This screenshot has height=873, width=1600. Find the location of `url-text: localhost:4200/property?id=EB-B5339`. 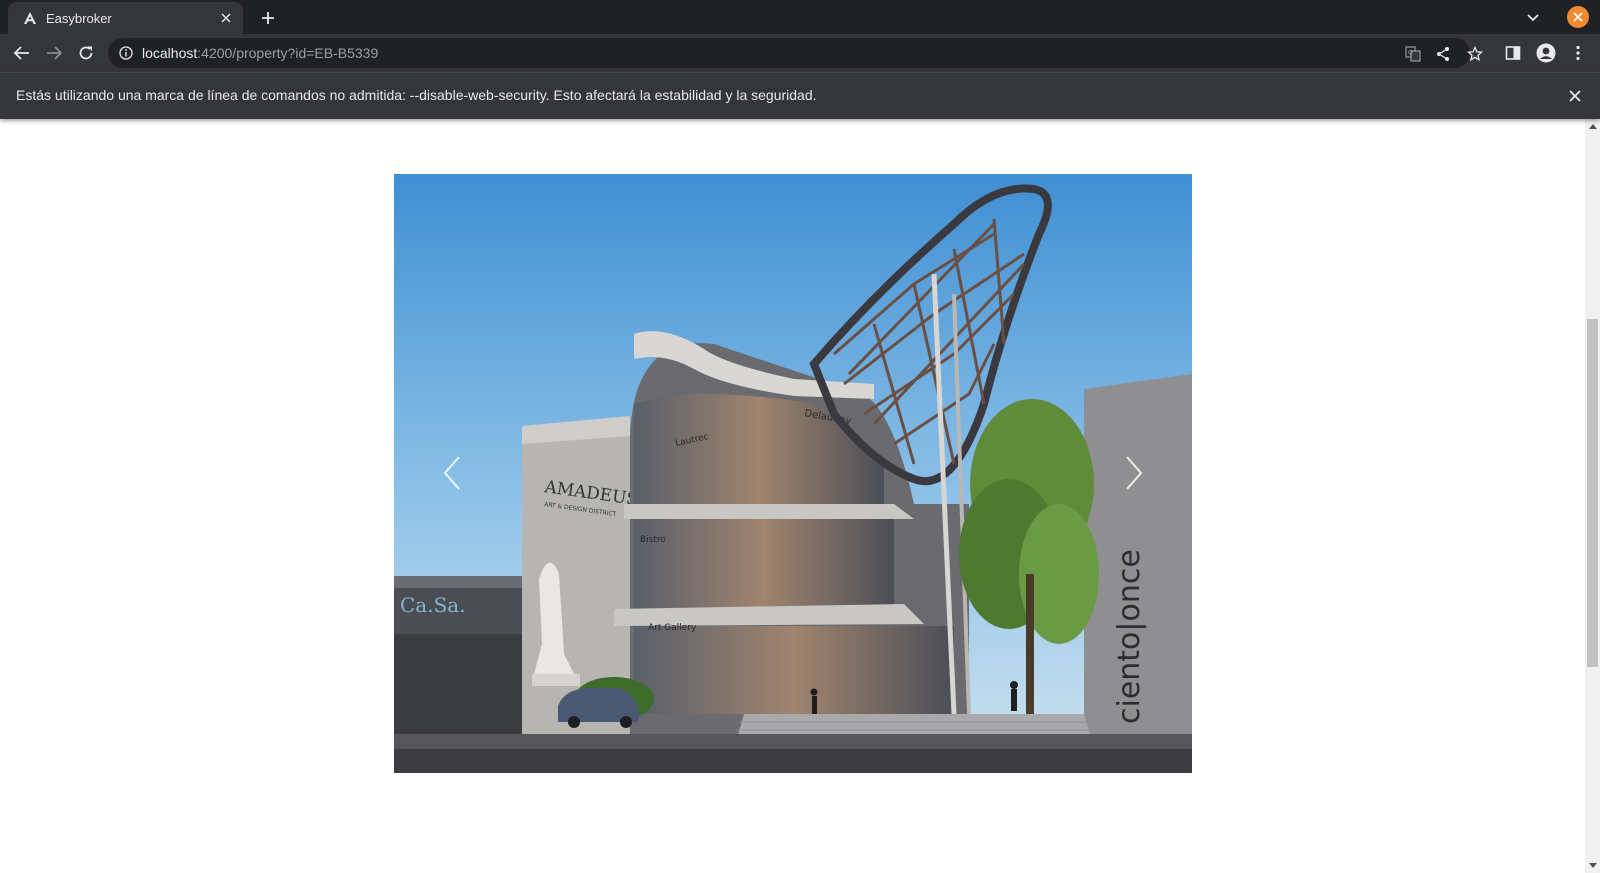

url-text: localhost:4200/property?id=EB-B5339 is located at coordinates (260, 53).